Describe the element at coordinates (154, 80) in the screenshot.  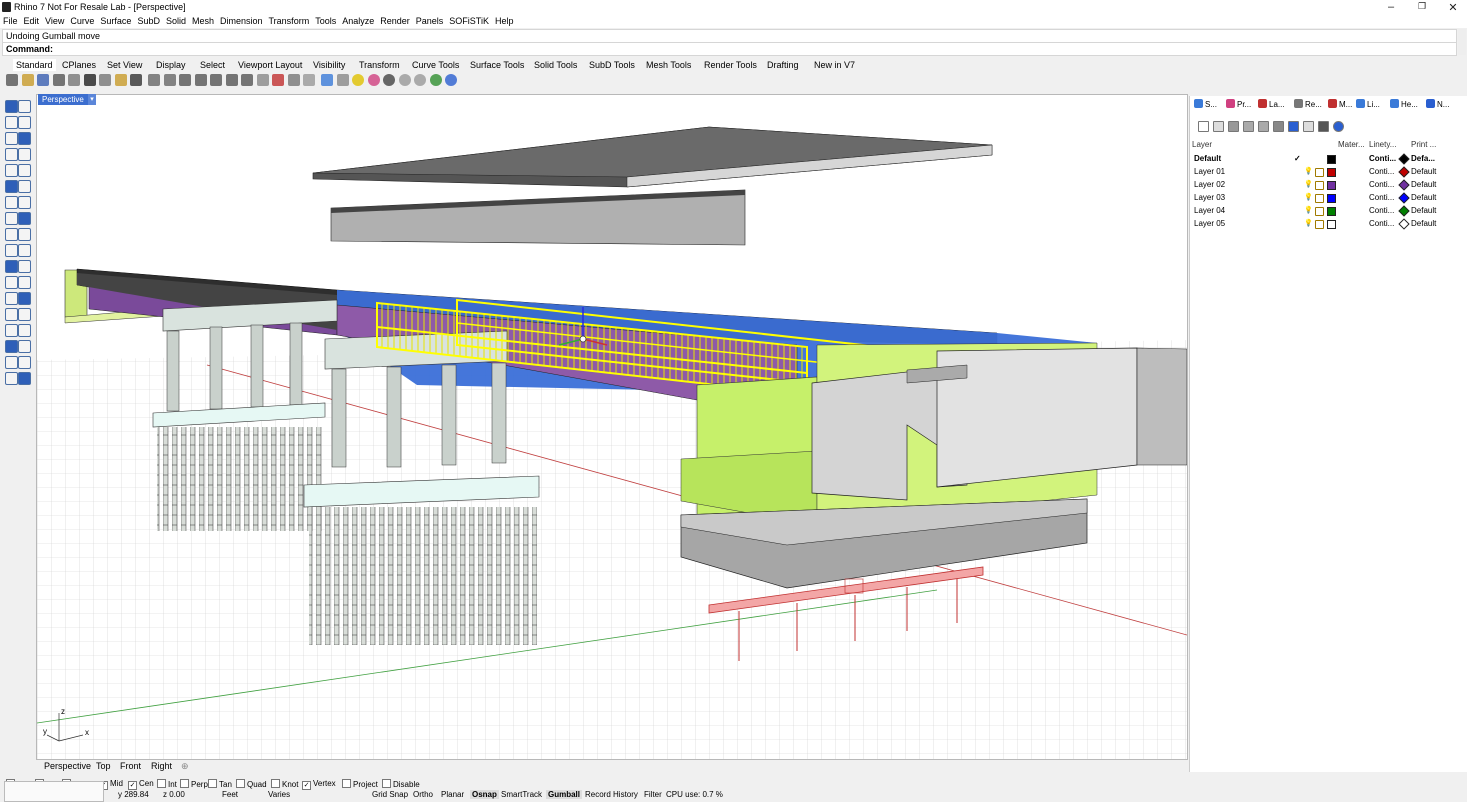
I see `pan-icon` at that location.